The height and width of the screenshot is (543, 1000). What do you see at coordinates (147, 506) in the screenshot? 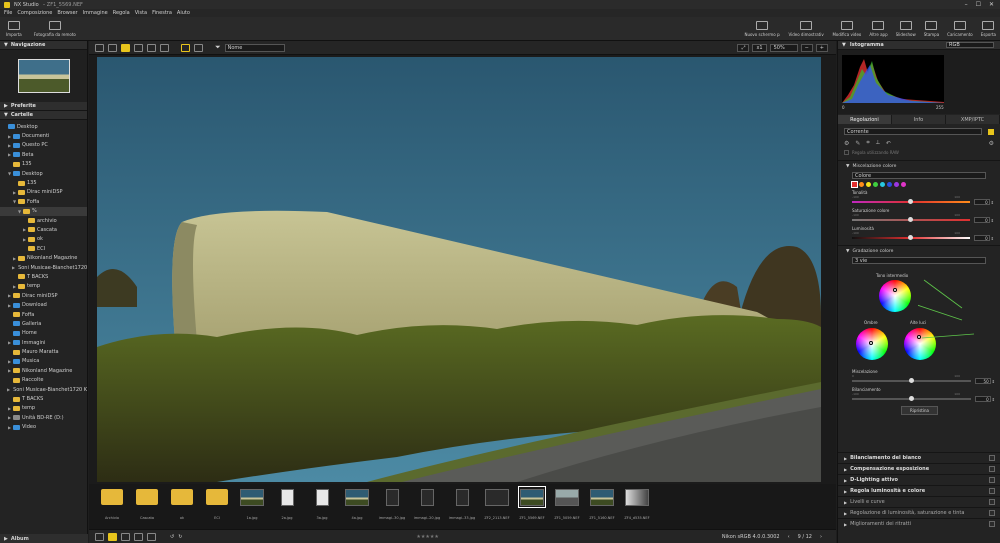
I see `filmstrip-item: Cascata` at bounding box center [147, 506].